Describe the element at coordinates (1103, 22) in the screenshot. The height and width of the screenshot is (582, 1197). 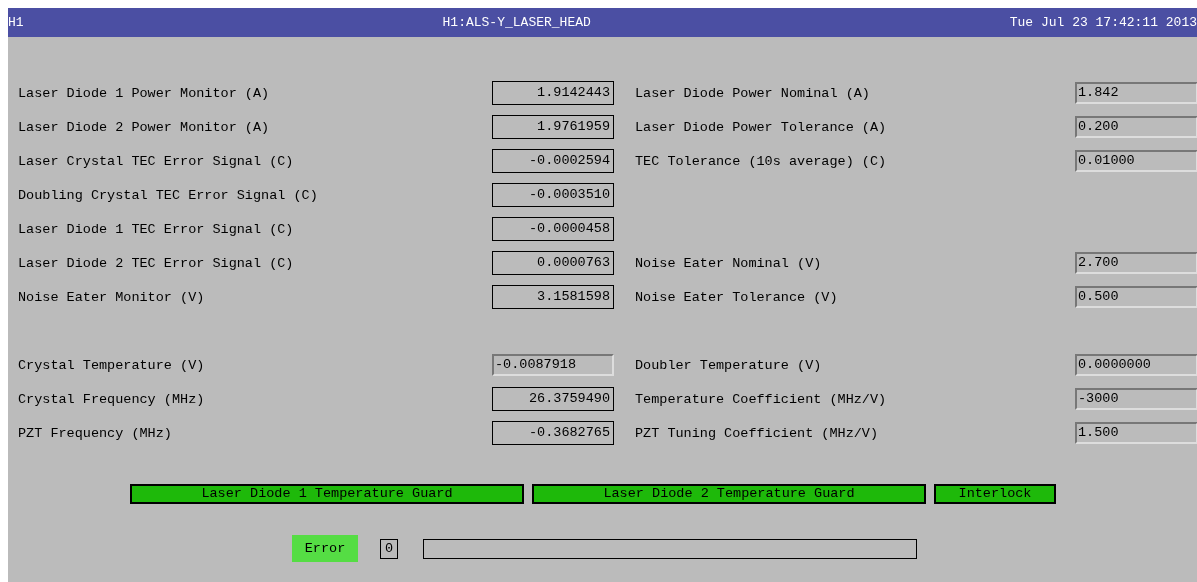
I see `timestamp: Tue Jul 23 17:42:11 2013` at that location.